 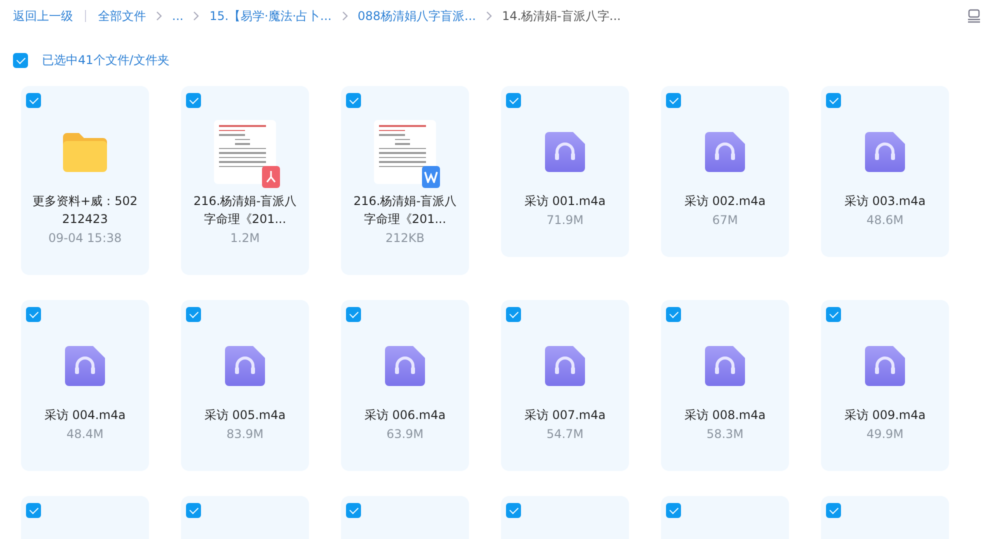 What do you see at coordinates (974, 16) in the screenshot?
I see `list-view-icon` at bounding box center [974, 16].